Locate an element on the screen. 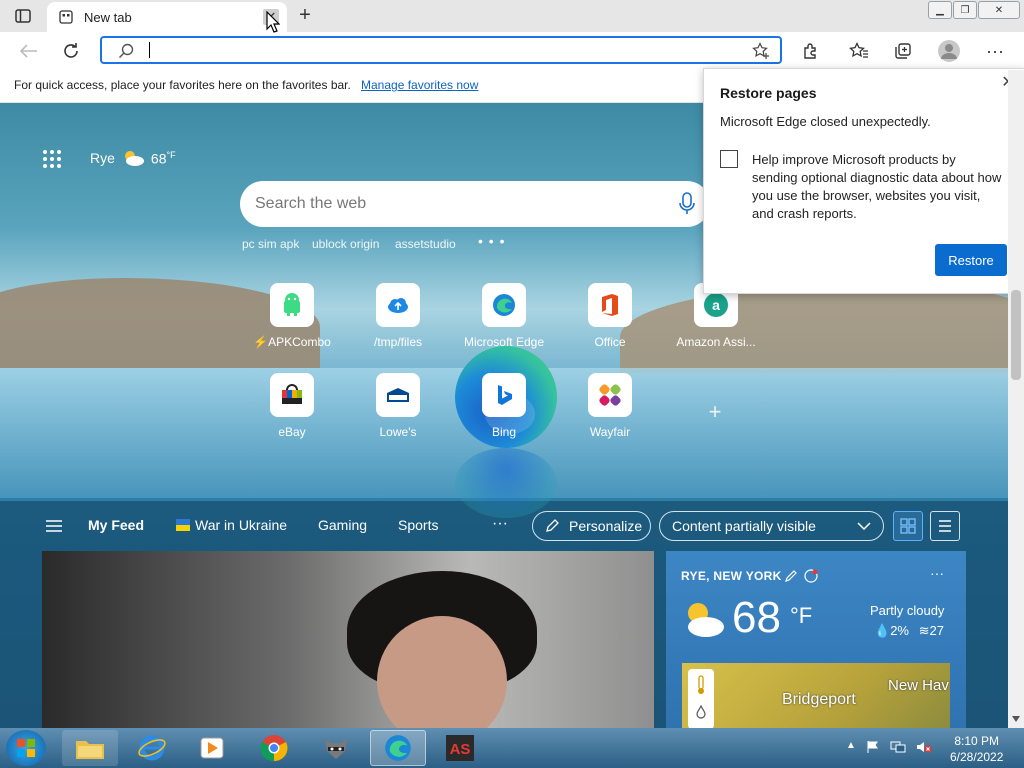 This screenshot has width=1024, height=768. search-suggestion: pc sim apk is located at coordinates (270, 244).